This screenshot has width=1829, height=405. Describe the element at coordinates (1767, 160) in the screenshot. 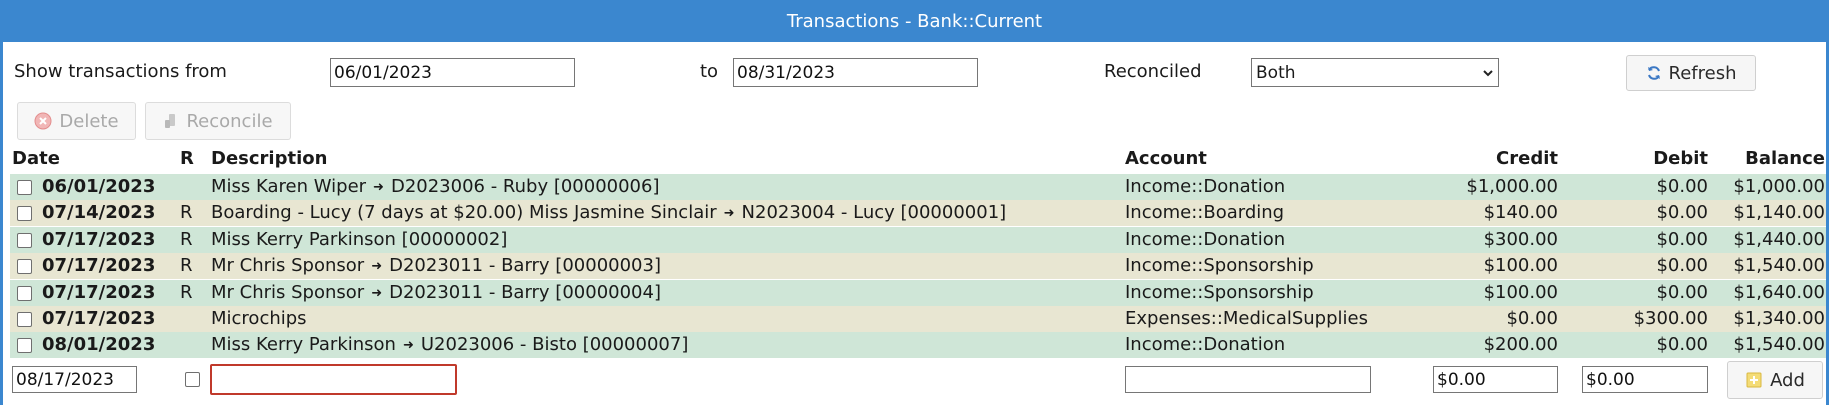

I see `col-balance: Balance` at that location.